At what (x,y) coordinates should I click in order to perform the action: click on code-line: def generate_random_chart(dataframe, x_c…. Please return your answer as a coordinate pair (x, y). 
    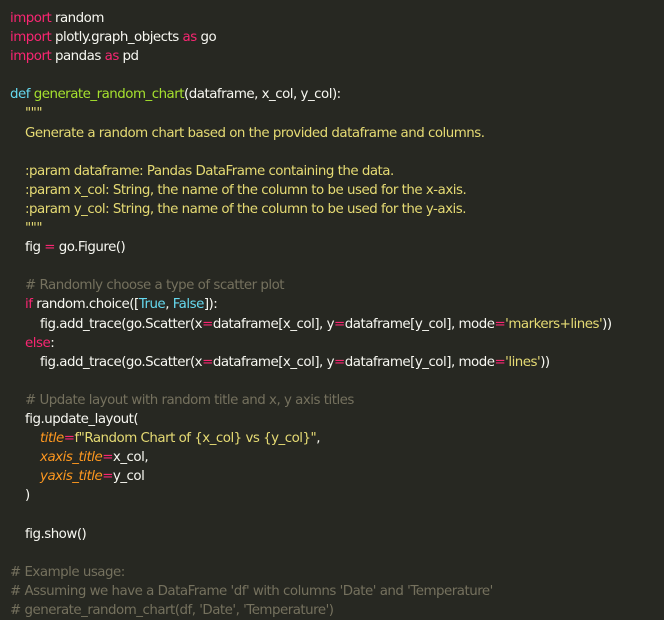
    Looking at the image, I should click on (337, 94).